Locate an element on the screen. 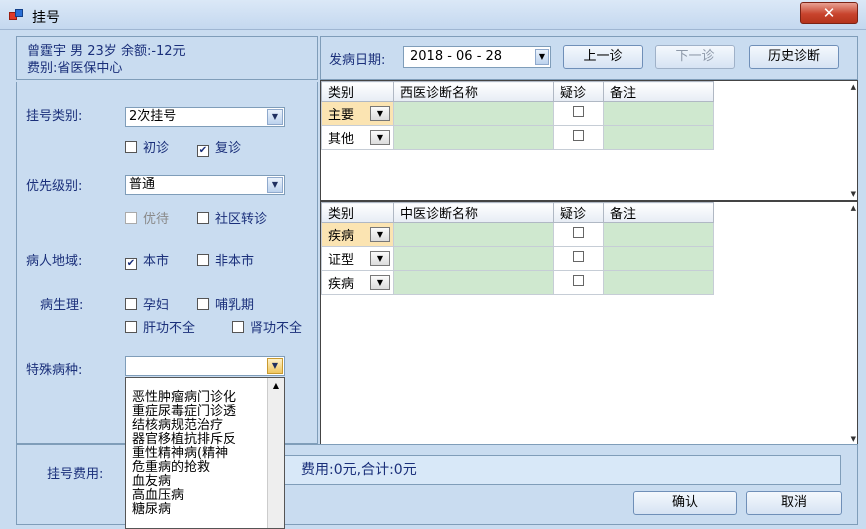 This screenshot has width=866, height=529. priority-select: 普通 ▼ is located at coordinates (205, 185).